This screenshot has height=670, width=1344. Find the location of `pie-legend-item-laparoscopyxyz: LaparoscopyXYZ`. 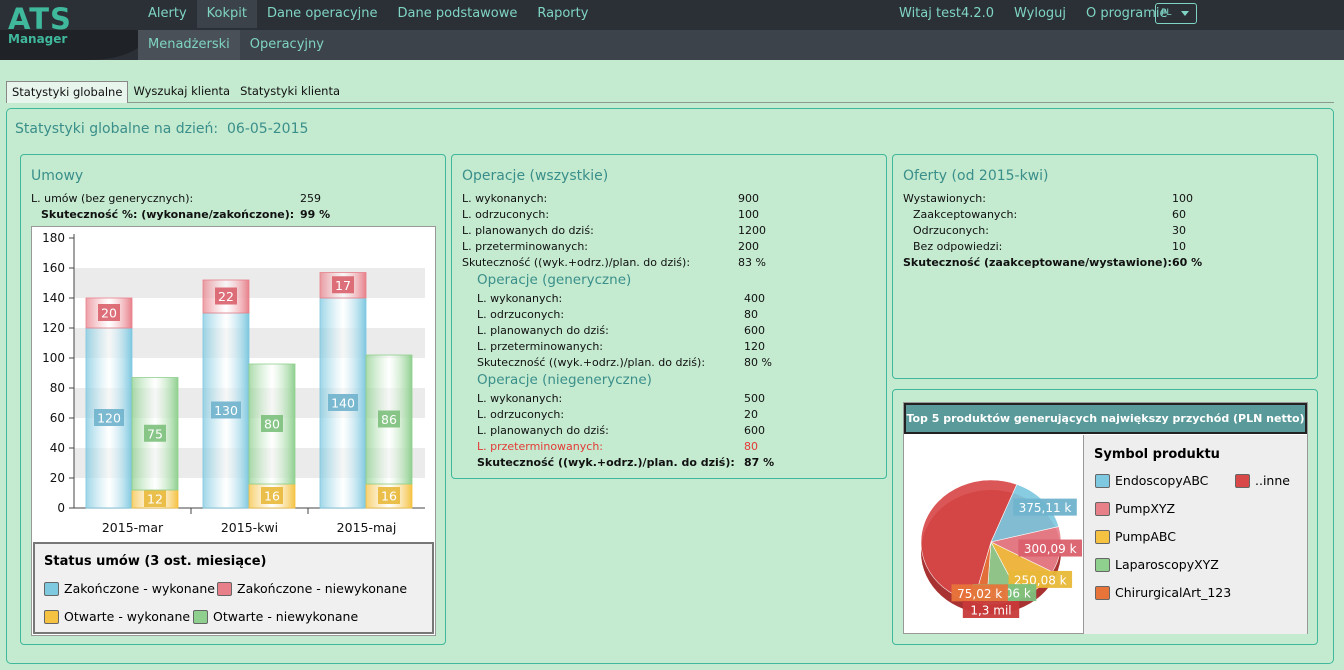

pie-legend-item-laparoscopyxyz: LaparoscopyXYZ is located at coordinates (1157, 564).